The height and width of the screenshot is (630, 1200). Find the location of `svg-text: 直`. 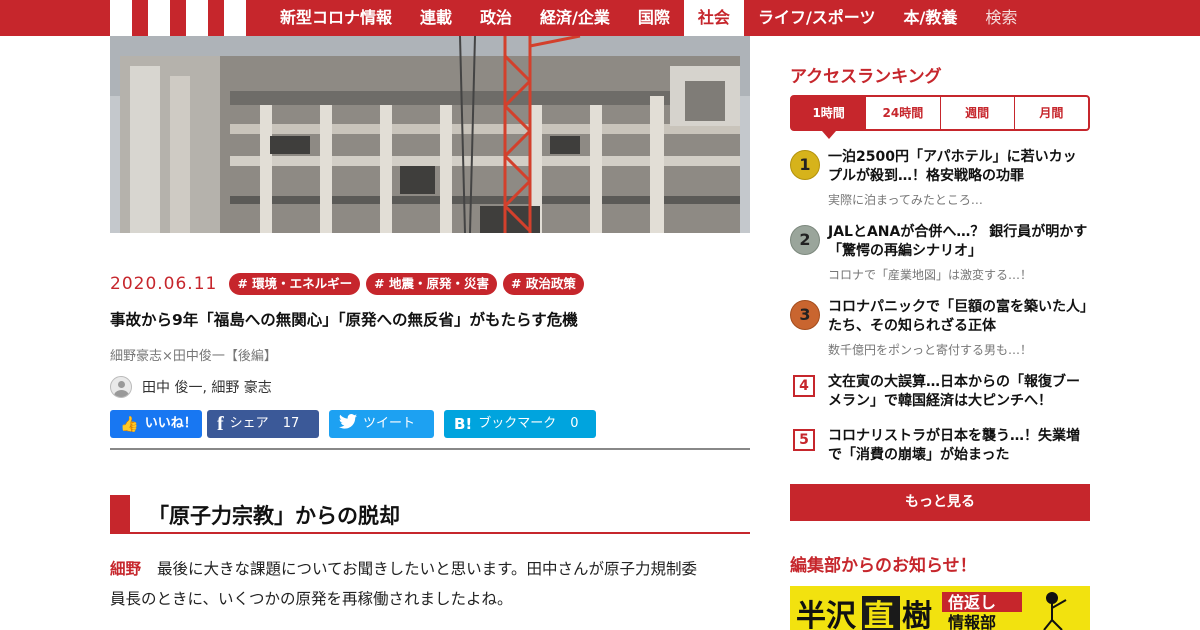

svg-text: 直 is located at coordinates (879, 614).